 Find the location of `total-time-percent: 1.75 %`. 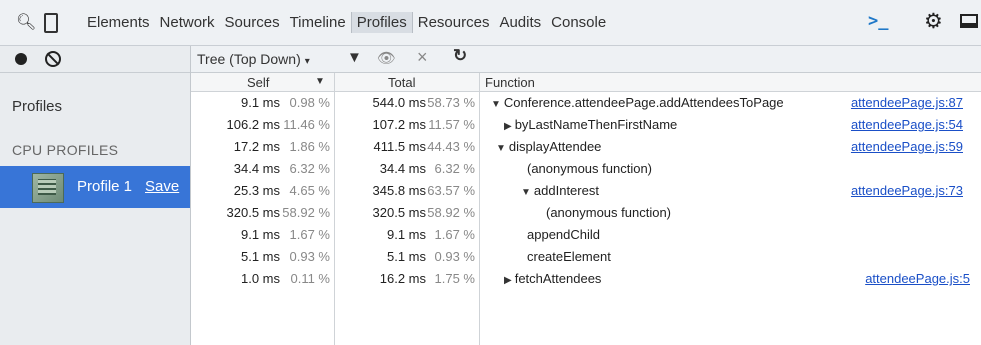

total-time-percent: 1.75 % is located at coordinates (454, 278).